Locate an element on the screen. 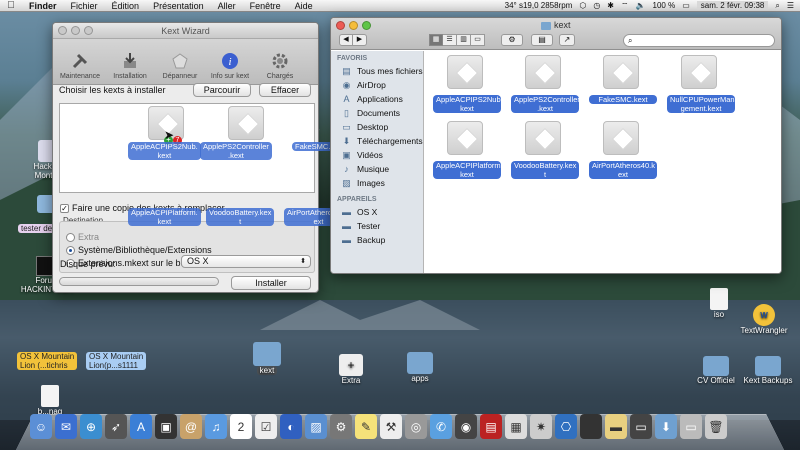  documents-dock-icon: ▭ is located at coordinates (641, 426).